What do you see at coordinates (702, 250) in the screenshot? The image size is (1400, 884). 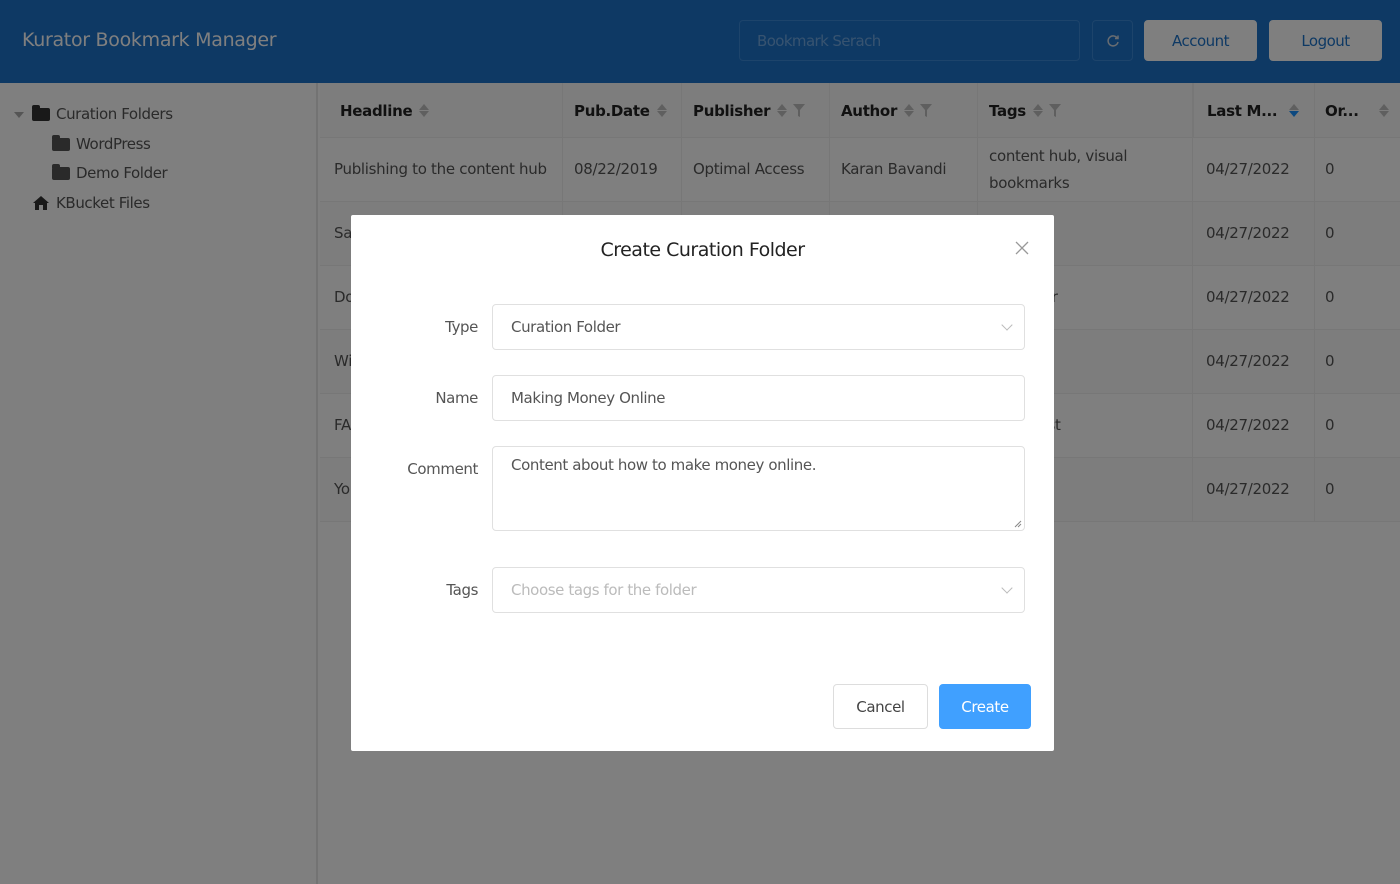 I see `modal-title: Create Curation Folder` at bounding box center [702, 250].